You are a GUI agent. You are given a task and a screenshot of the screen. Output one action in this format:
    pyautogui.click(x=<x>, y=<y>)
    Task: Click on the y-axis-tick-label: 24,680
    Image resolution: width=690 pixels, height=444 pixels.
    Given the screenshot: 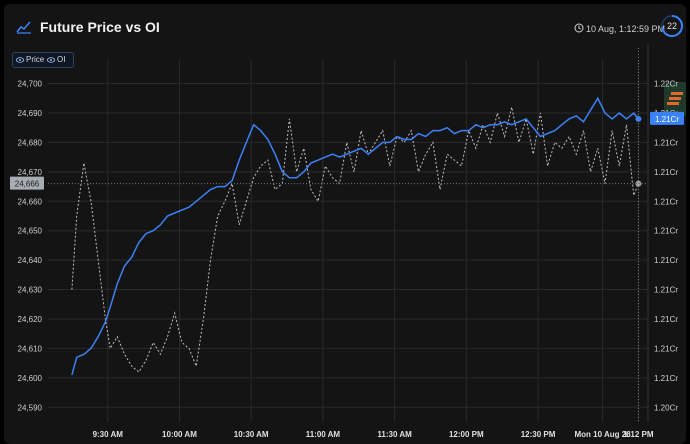 What is the action you would take?
    pyautogui.click(x=30, y=142)
    